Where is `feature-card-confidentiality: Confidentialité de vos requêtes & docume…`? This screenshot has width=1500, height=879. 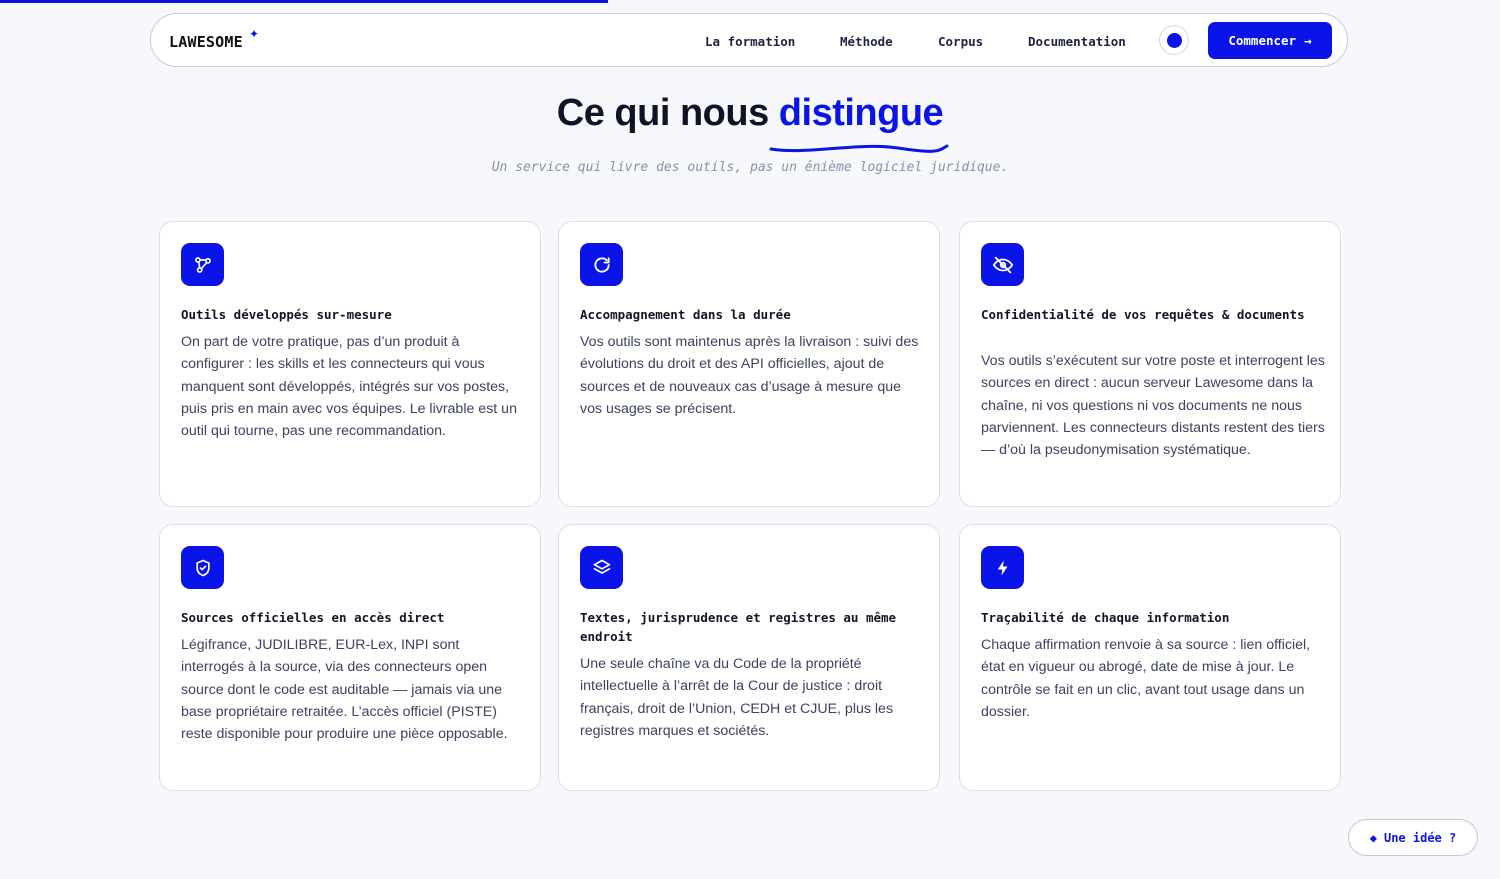
feature-card-confidentiality: Confidentialité de vos requêtes & docume… is located at coordinates (1150, 364).